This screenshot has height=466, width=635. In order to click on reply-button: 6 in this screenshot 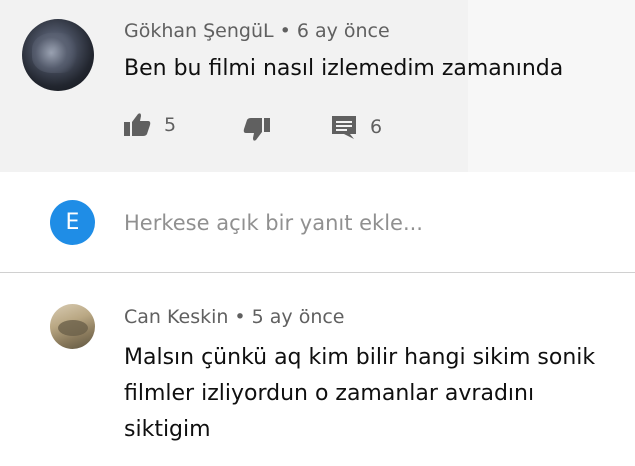, I will do `click(356, 127)`.